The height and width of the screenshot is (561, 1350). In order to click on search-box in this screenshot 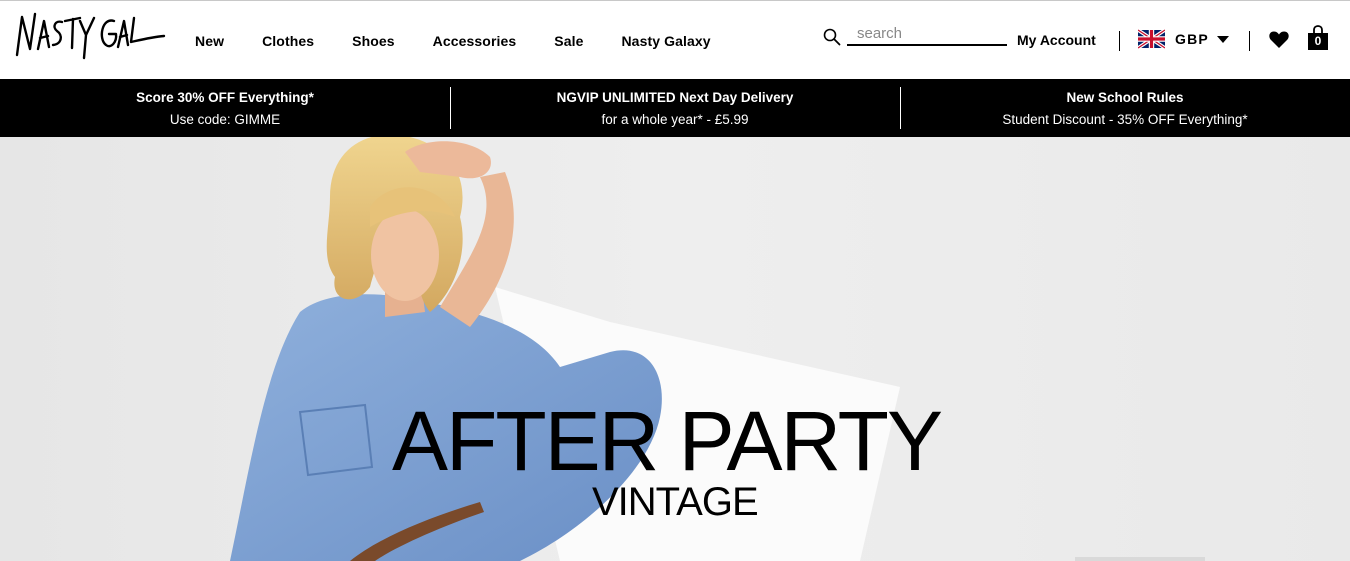, I will do `click(915, 35)`.